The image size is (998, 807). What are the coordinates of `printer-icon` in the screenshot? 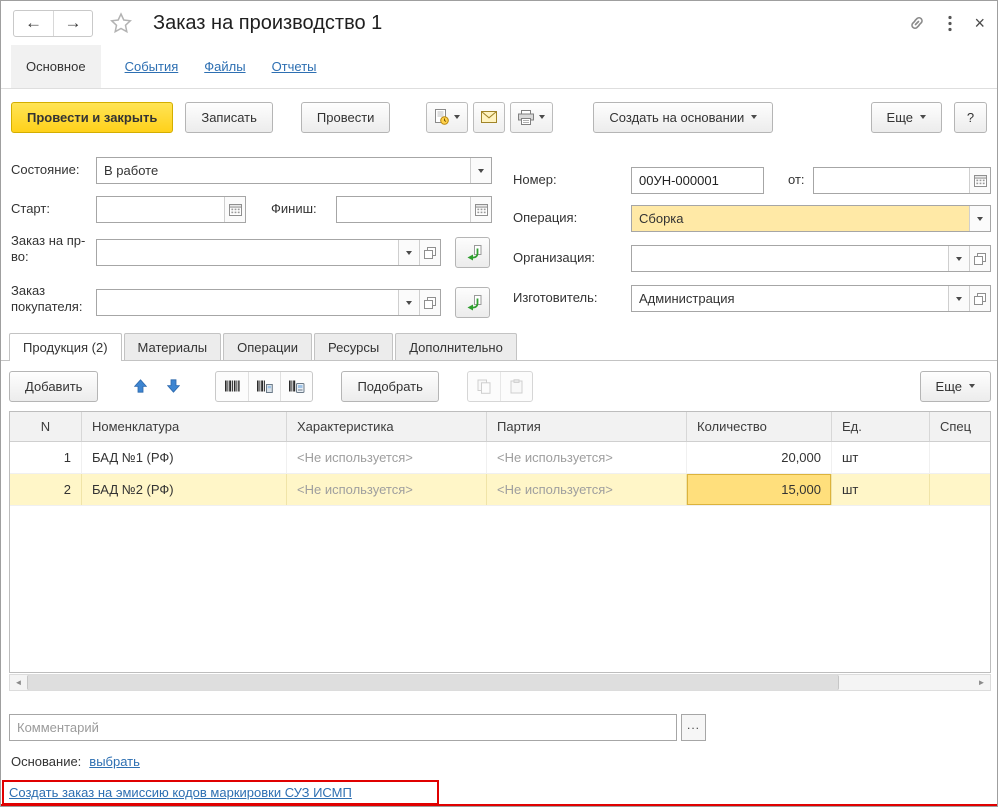 It's located at (526, 117).